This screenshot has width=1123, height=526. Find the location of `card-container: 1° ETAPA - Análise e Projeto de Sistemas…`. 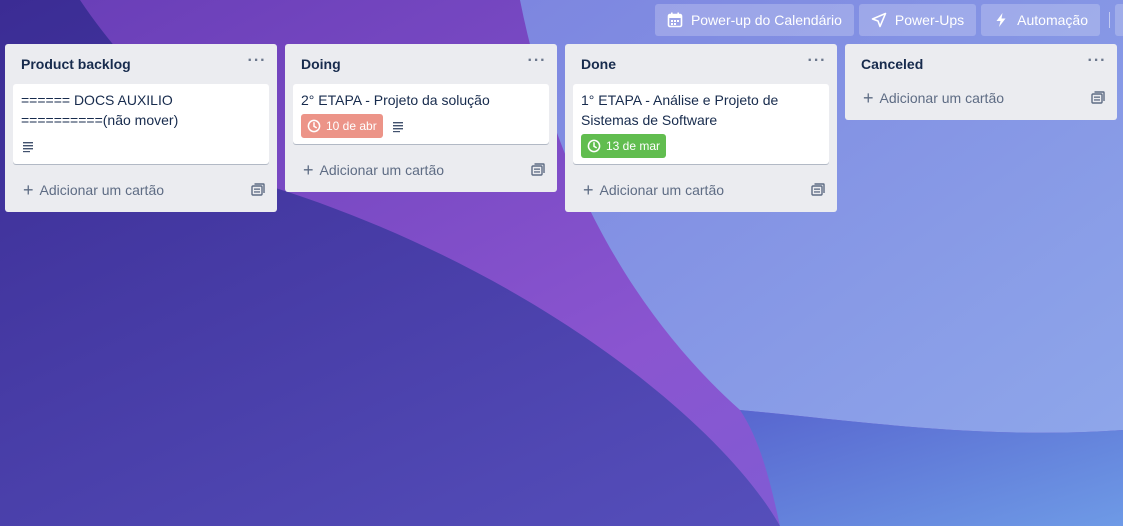

card-container: 1° ETAPA - Análise e Projeto de Sistemas… is located at coordinates (701, 124).